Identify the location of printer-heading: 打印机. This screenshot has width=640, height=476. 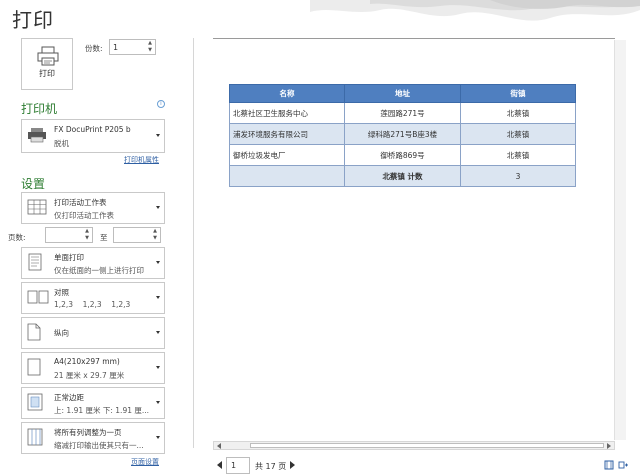
(39, 109).